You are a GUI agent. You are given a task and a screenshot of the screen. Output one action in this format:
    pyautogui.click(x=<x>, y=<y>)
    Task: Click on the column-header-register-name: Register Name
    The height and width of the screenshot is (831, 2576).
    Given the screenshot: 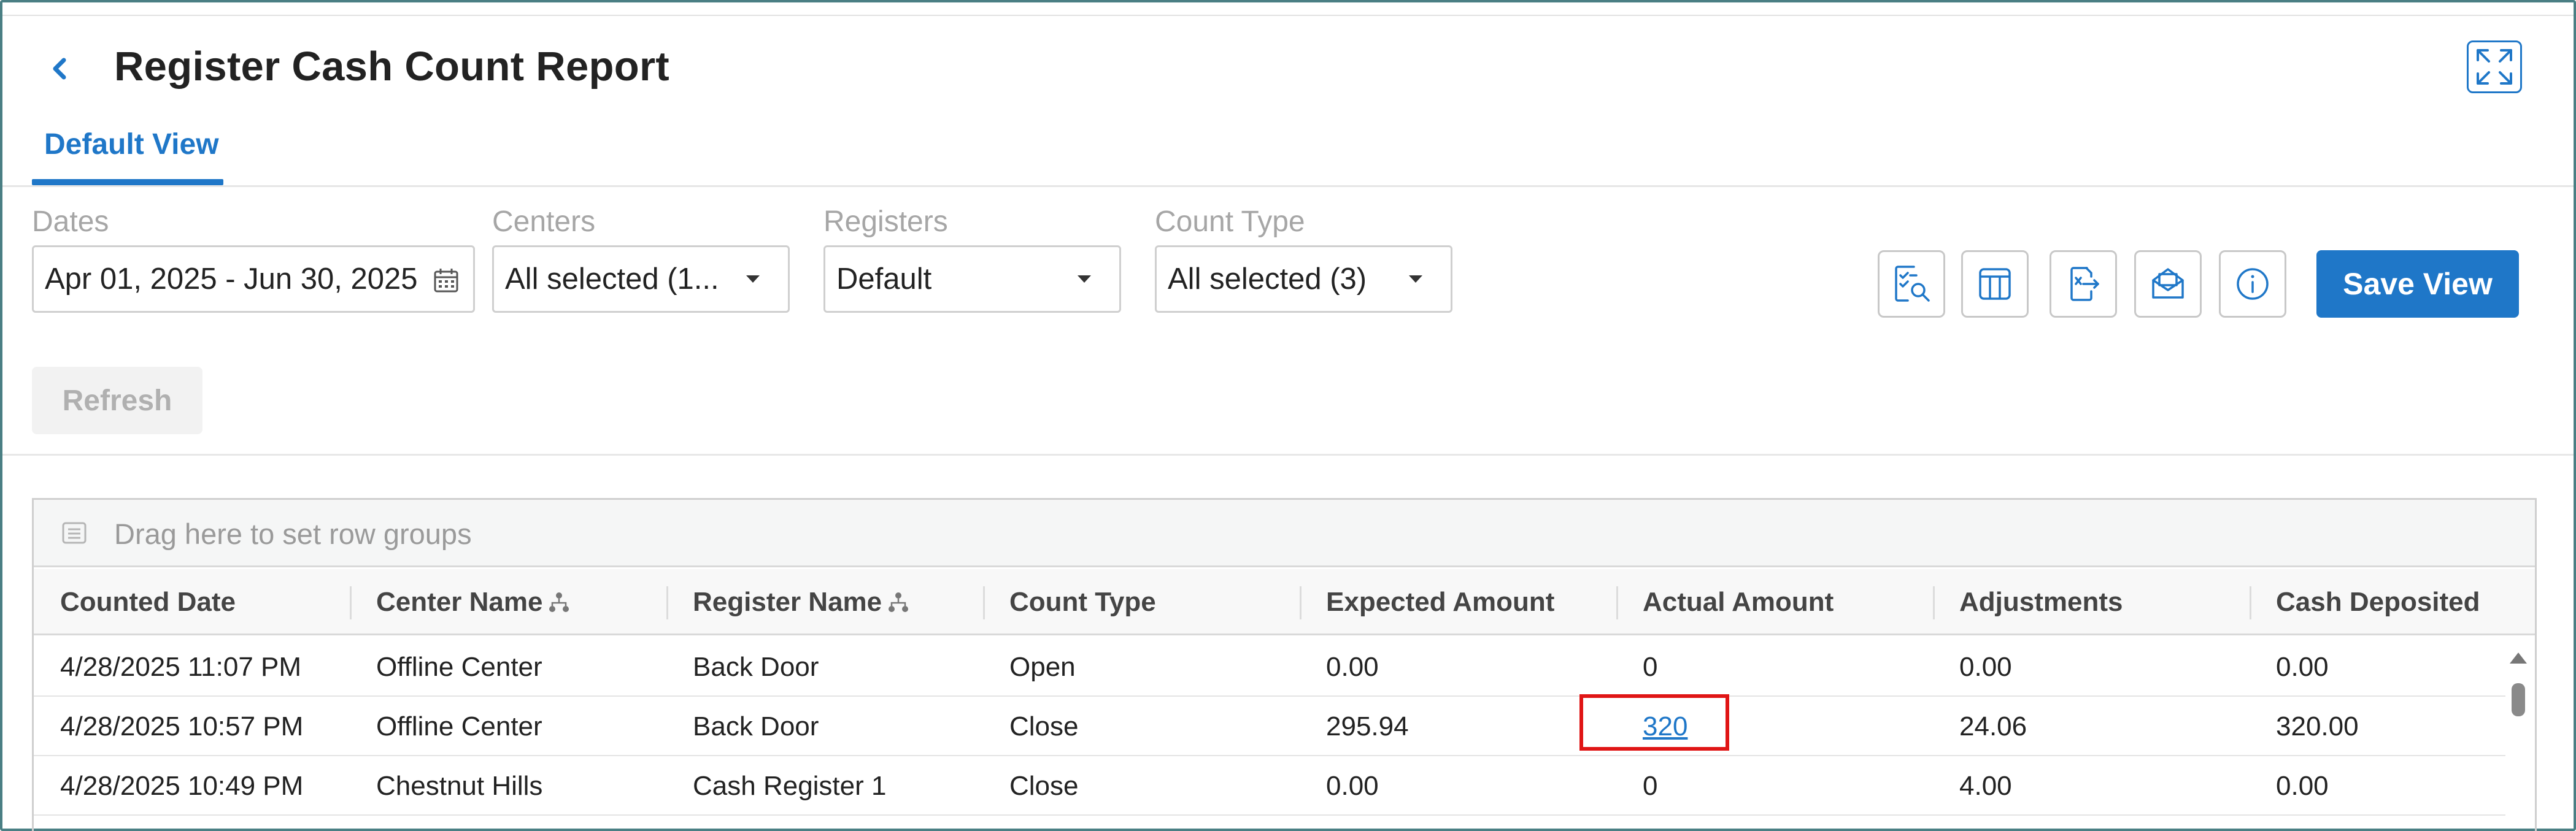 What is the action you would take?
    pyautogui.click(x=801, y=602)
    